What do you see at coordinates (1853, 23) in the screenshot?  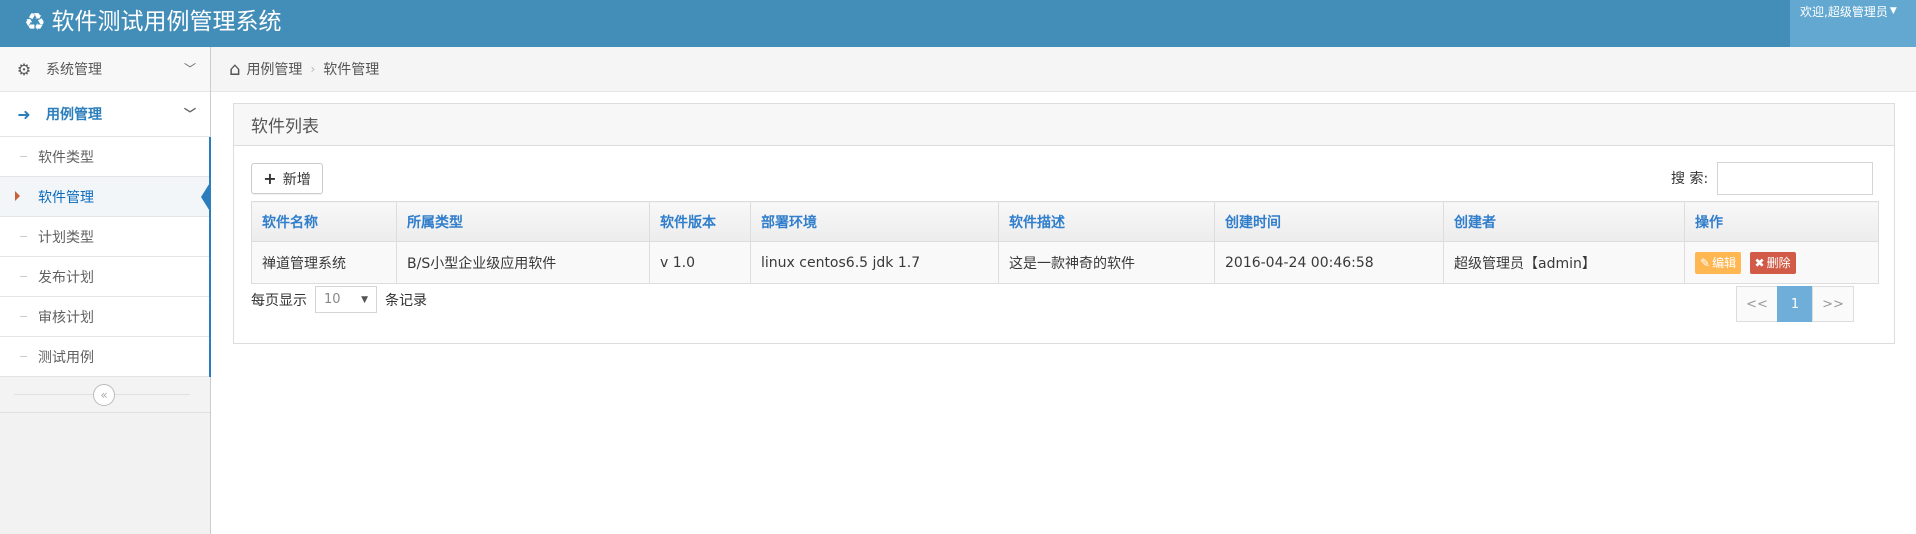 I see `user-menu: 欢迎,超级管理员 ▼` at bounding box center [1853, 23].